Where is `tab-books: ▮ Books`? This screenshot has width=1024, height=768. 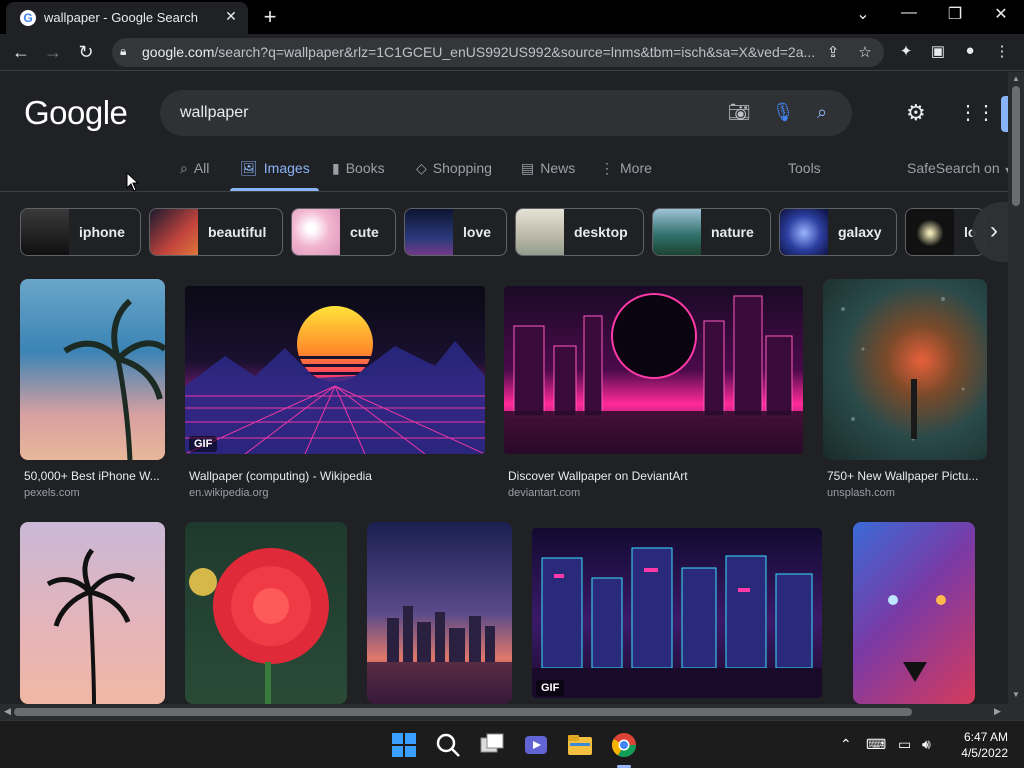
tab-books: ▮ Books is located at coordinates (358, 168).